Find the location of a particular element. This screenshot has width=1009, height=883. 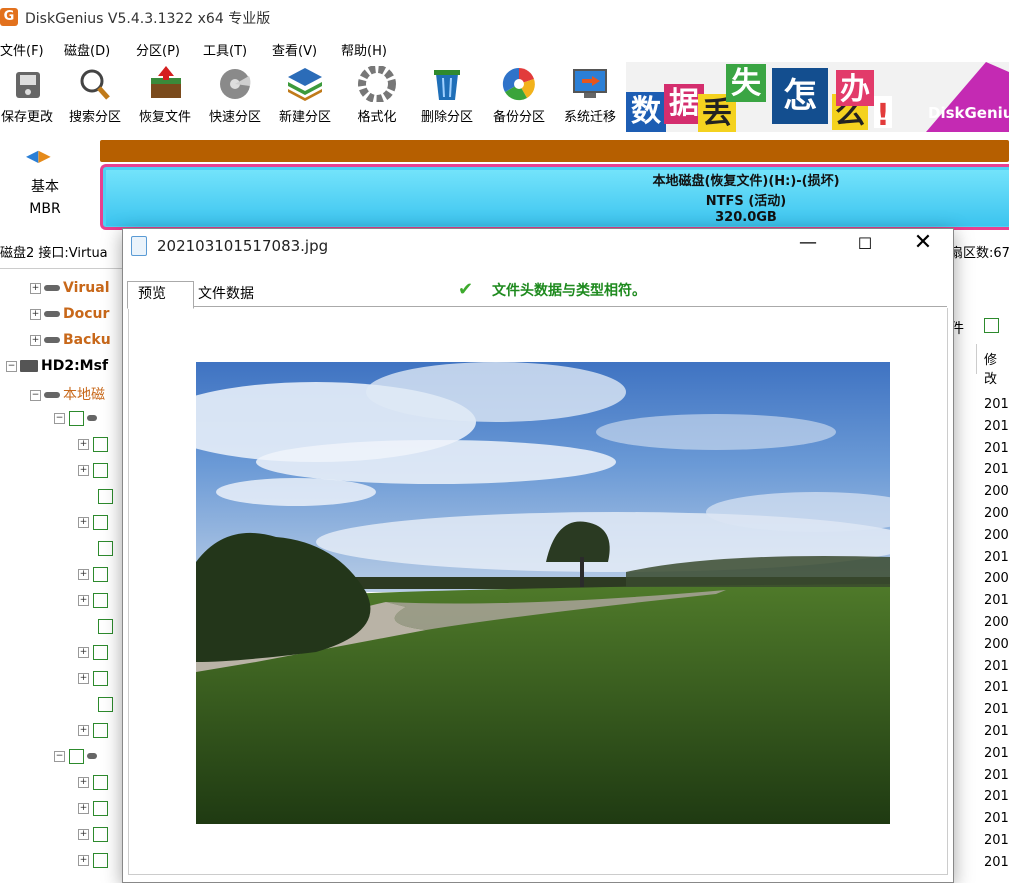

system-migrate-button: 系统迁移 is located at coordinates (590, 97).